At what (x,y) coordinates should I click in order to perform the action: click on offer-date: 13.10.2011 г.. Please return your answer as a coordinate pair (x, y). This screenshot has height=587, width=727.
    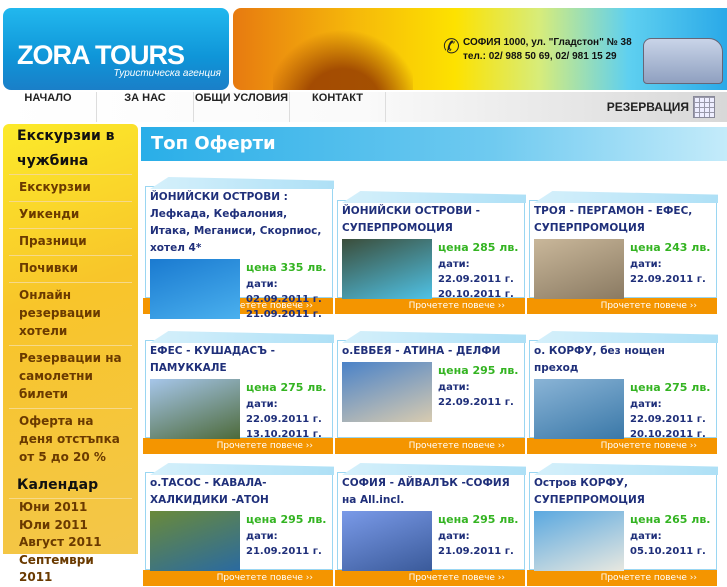
    Looking at the image, I should click on (284, 434).